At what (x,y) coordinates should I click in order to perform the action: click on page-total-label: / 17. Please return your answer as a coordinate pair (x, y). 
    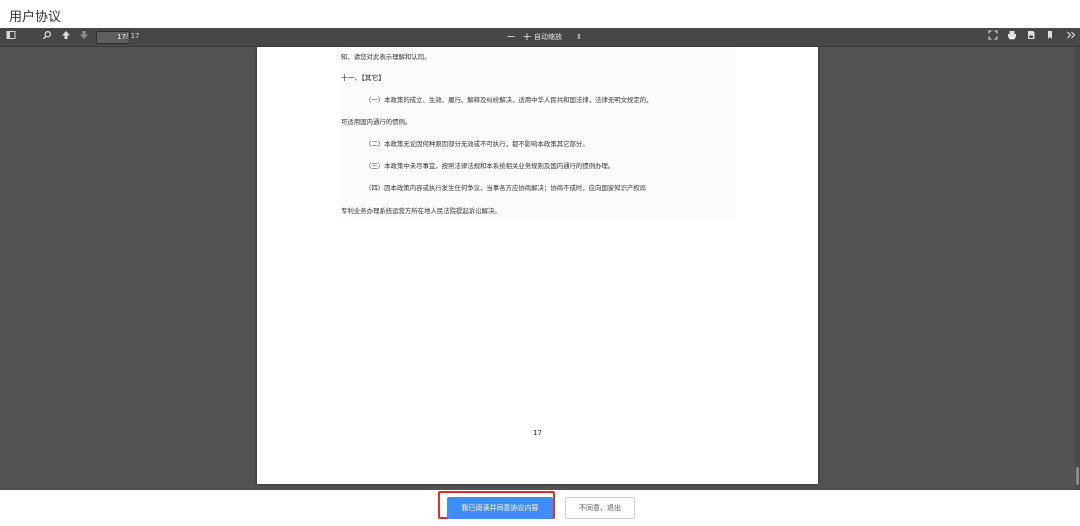
    Looking at the image, I should click on (133, 36).